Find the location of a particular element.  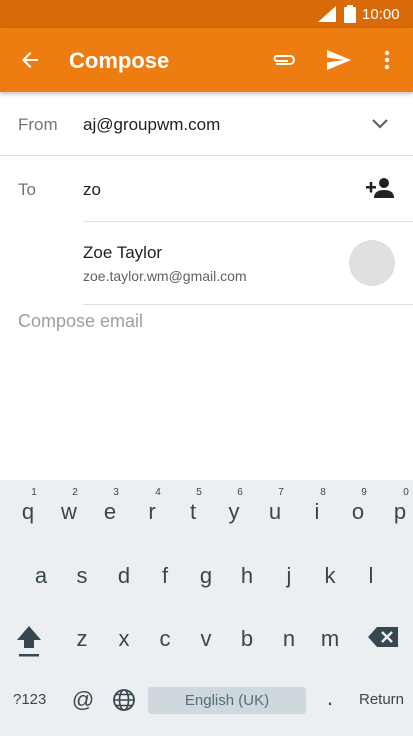

key-s: s is located at coordinates (82, 576).